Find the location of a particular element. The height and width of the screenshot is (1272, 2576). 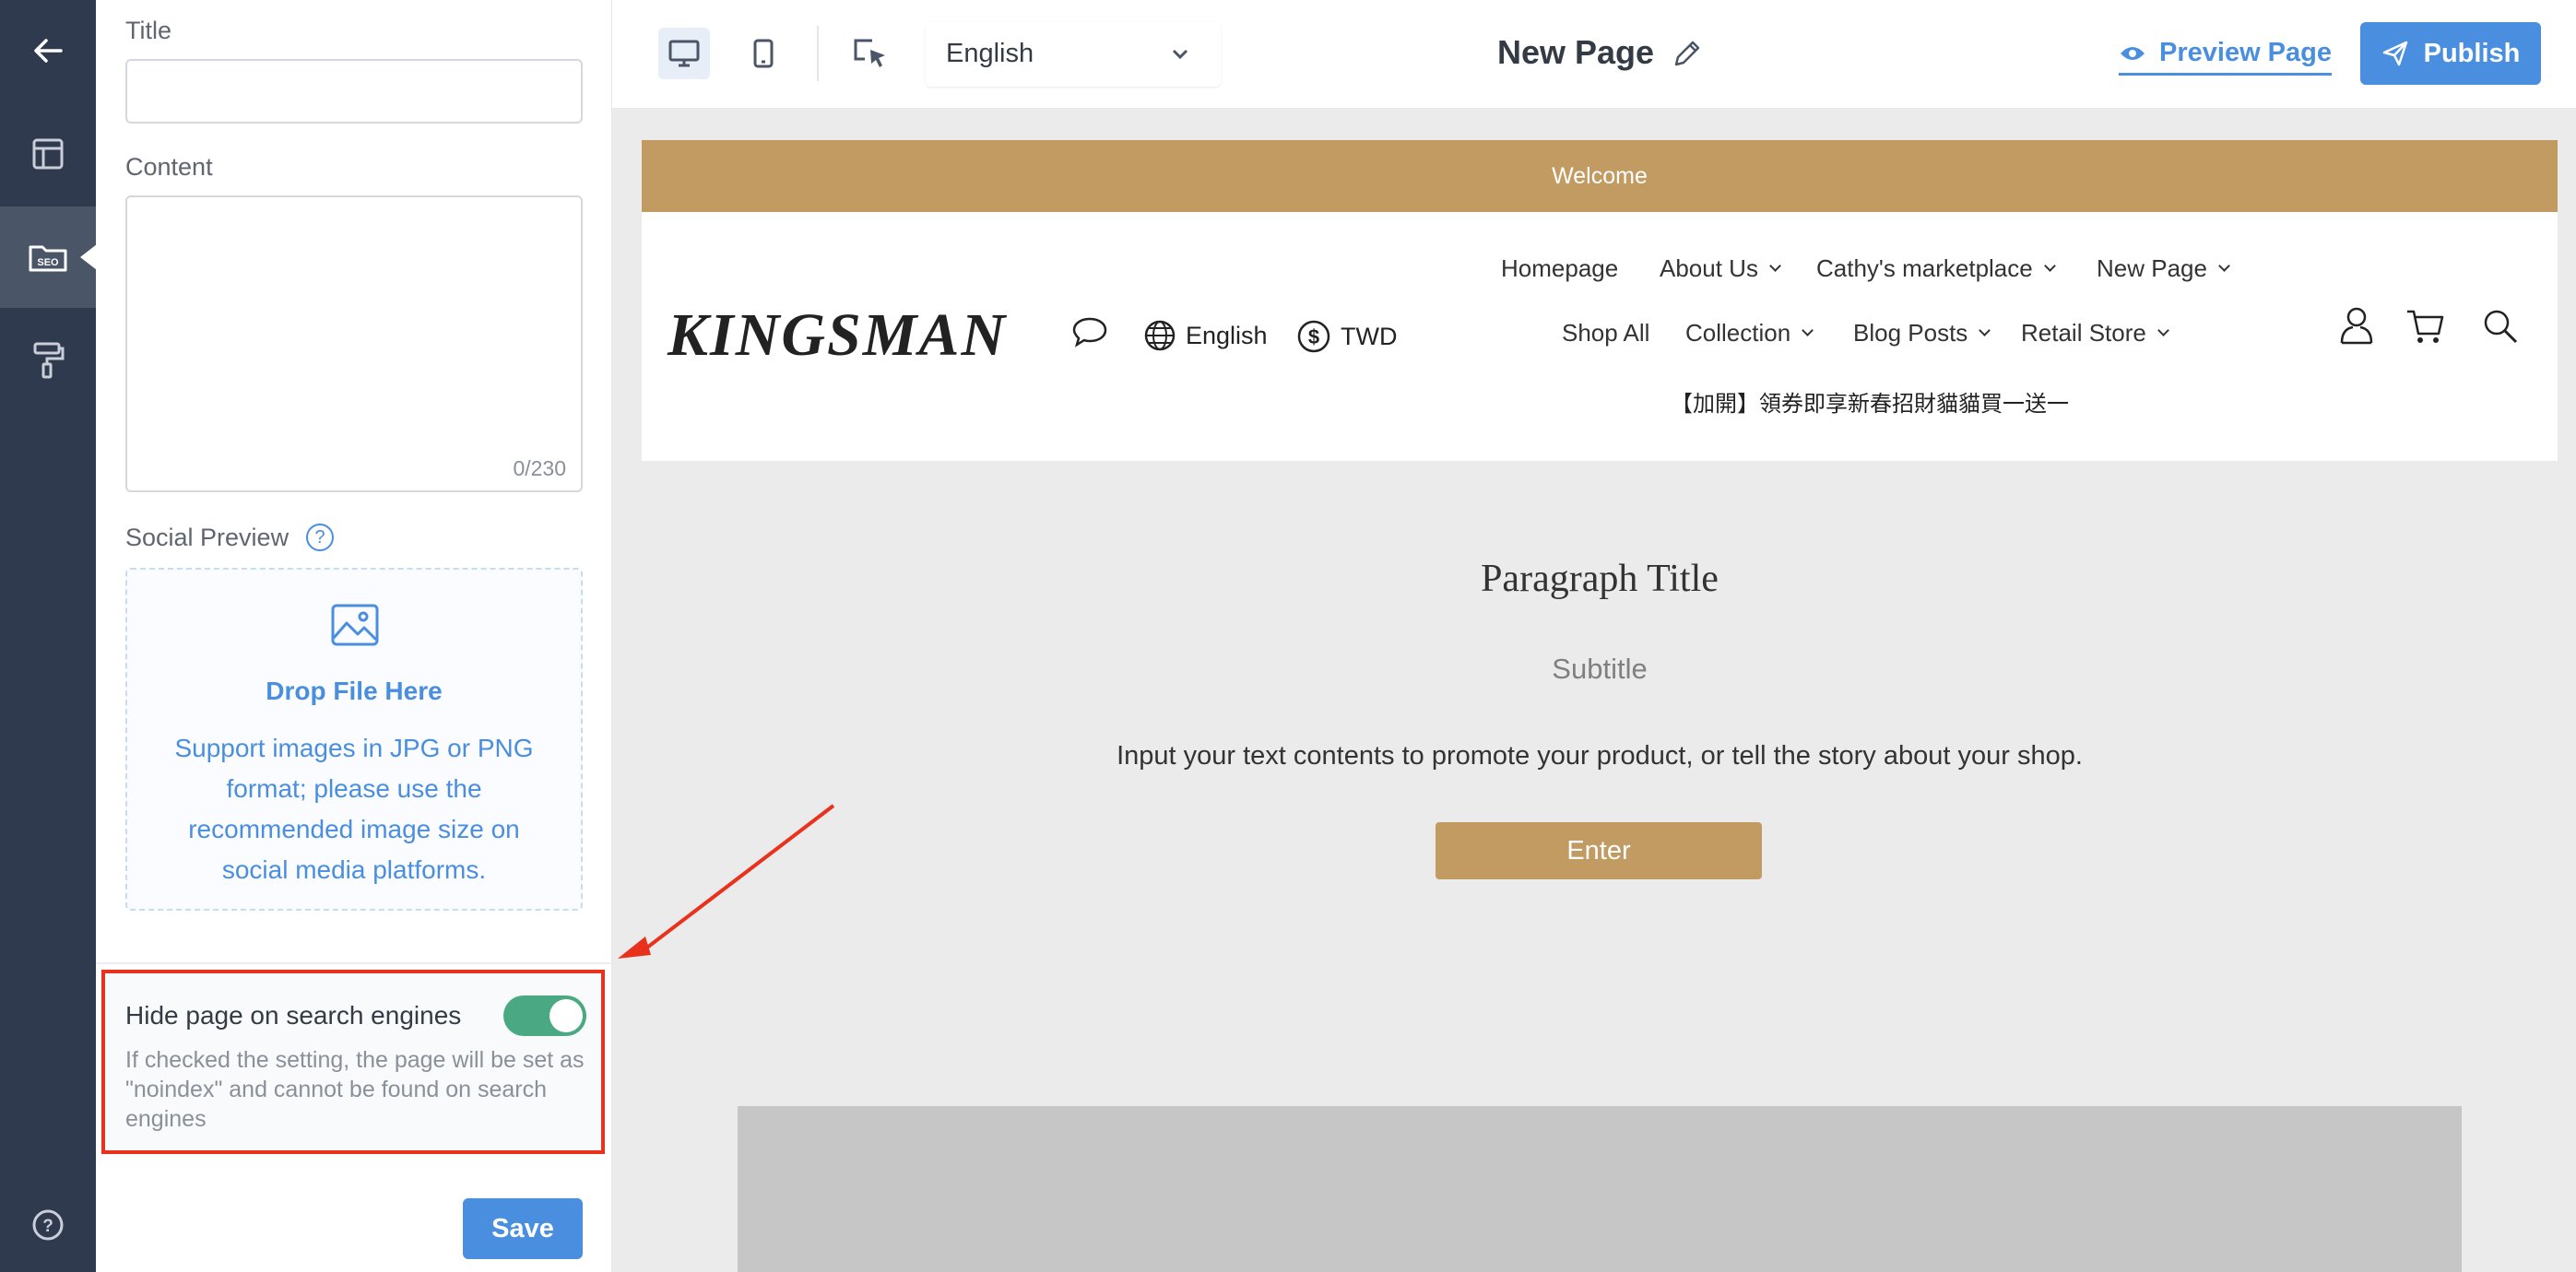

dollar-circle-icon: $ is located at coordinates (1313, 337).